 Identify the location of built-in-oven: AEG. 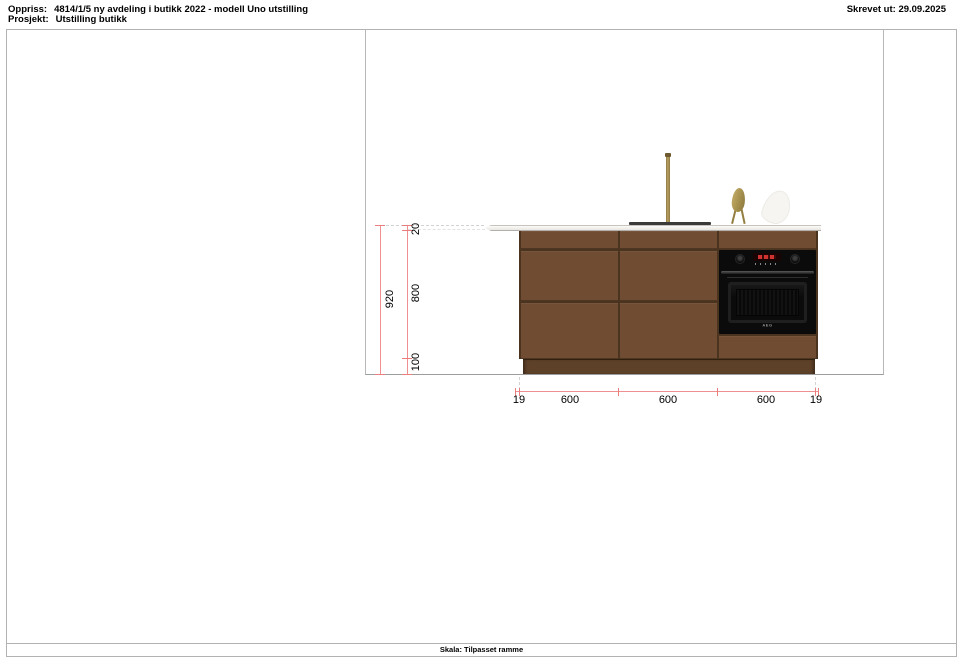
(767, 292).